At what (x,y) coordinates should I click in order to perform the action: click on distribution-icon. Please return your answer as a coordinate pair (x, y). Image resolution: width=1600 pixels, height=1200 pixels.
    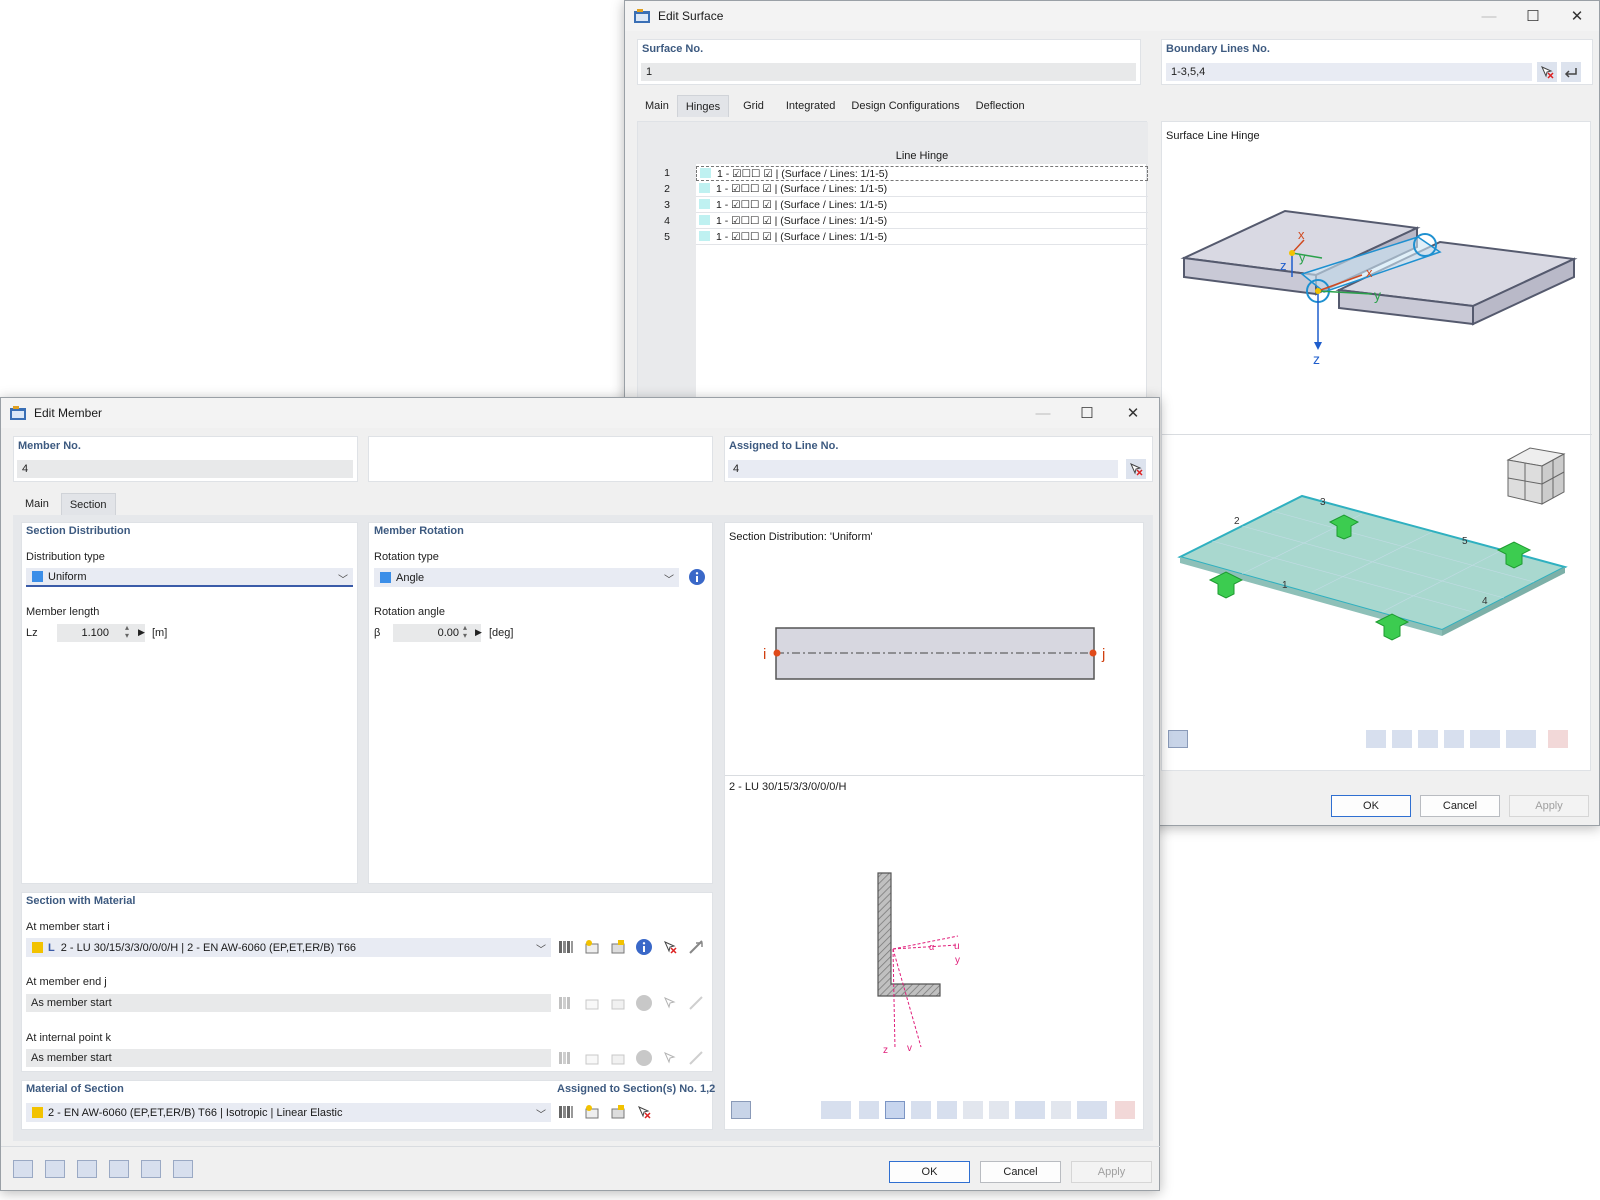
    Looking at the image, I should click on (1061, 1110).